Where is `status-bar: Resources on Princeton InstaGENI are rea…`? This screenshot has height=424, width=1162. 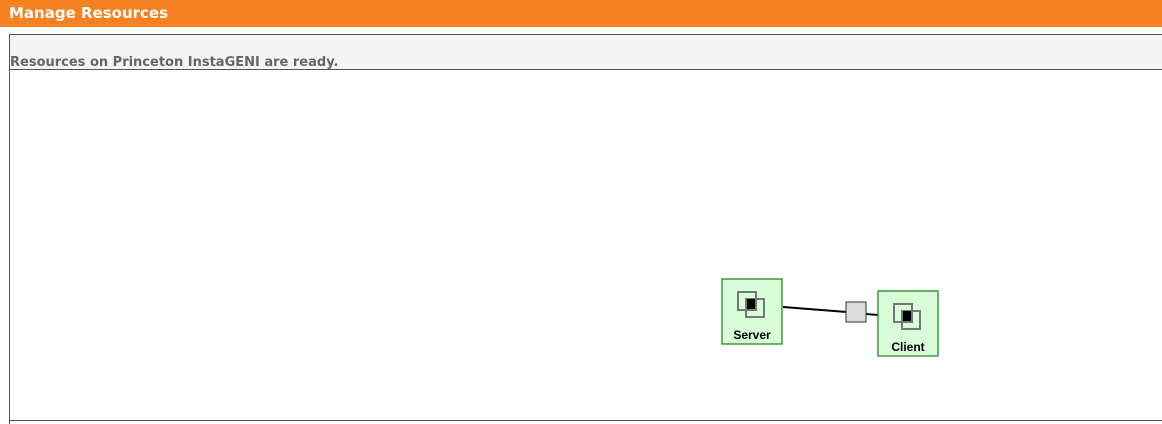
status-bar: Resources on Princeton InstaGENI are rea… is located at coordinates (586, 52).